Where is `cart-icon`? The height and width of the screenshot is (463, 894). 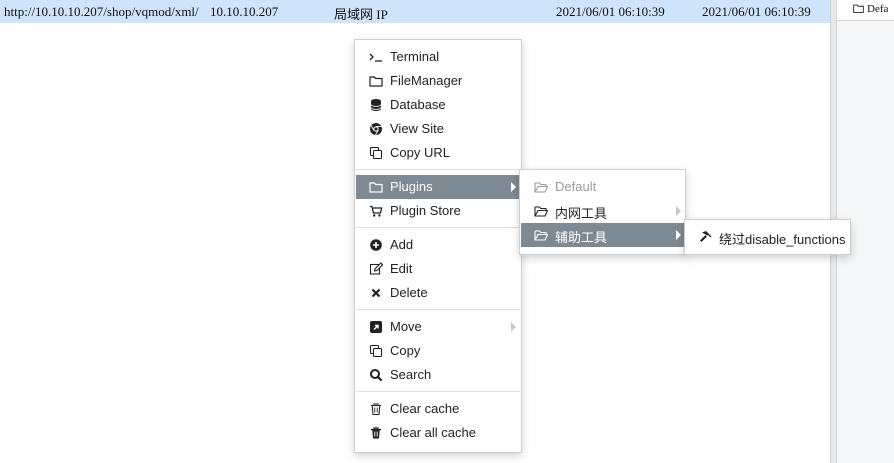 cart-icon is located at coordinates (376, 211).